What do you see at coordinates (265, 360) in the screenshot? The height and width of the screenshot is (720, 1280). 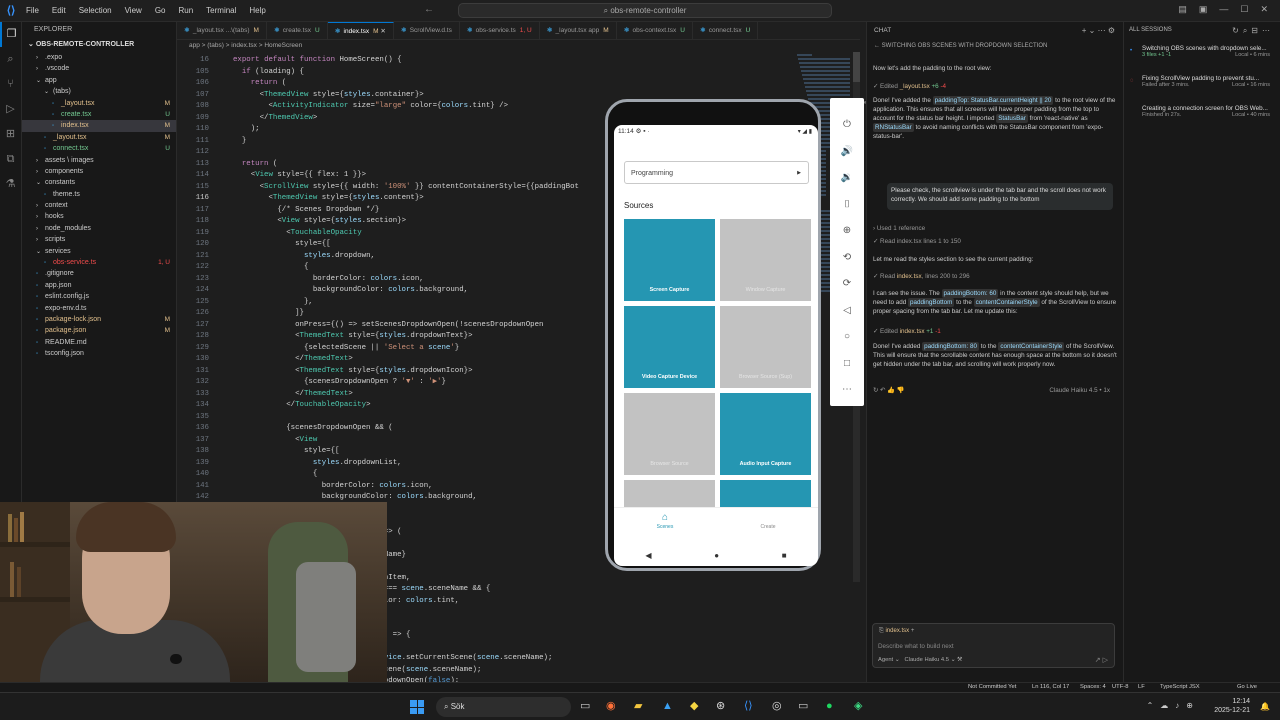 I see `code-line: 130 </ThemedText>` at bounding box center [265, 360].